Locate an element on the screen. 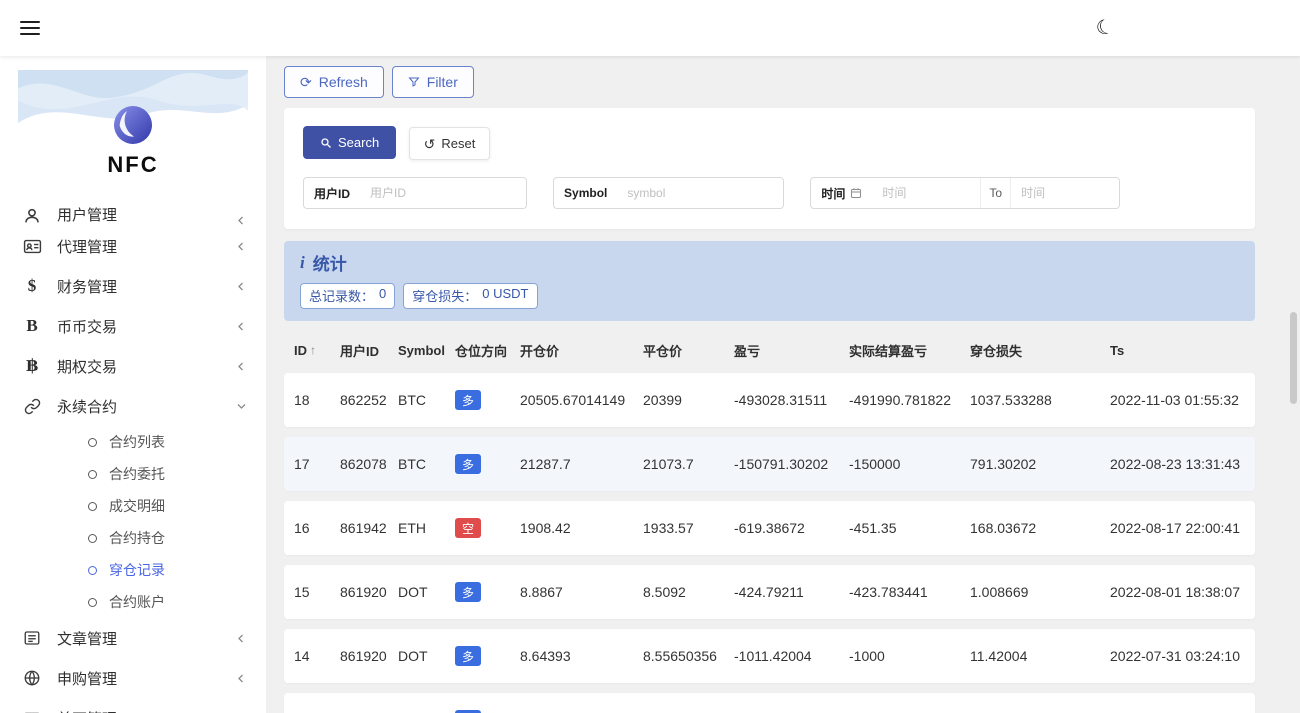 The width and height of the screenshot is (1300, 713). col-id: ID ↑ is located at coordinates (317, 350).